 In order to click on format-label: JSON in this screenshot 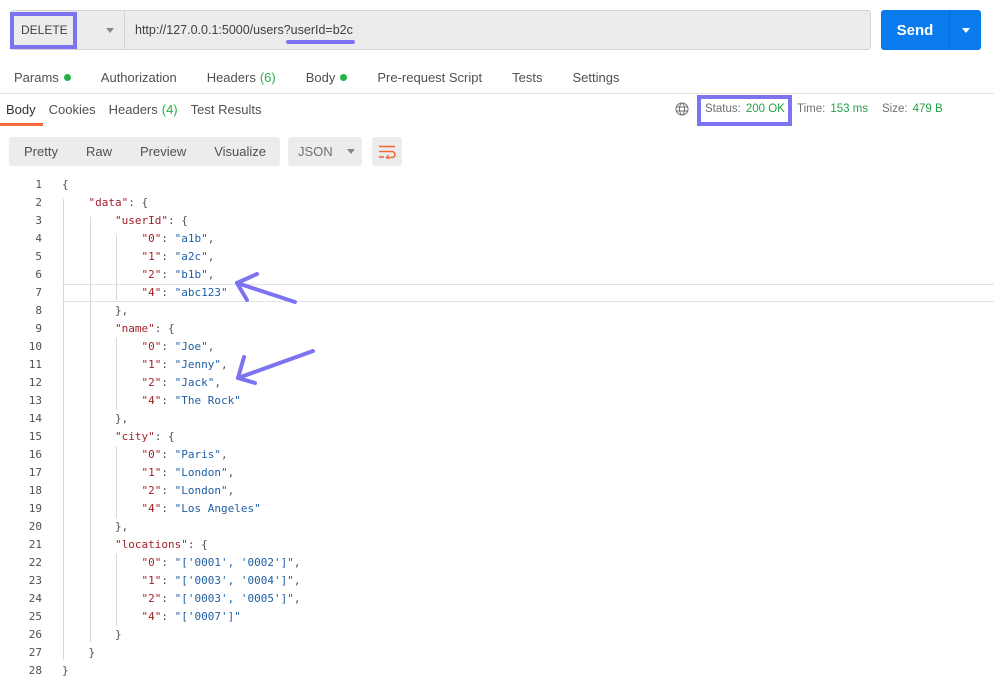, I will do `click(315, 151)`.